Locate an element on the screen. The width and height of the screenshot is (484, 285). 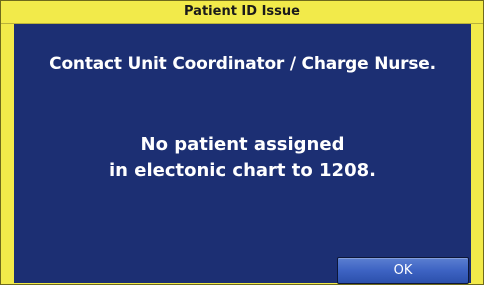
message-line-2: in electonic chart to 1208. is located at coordinates (242, 170).